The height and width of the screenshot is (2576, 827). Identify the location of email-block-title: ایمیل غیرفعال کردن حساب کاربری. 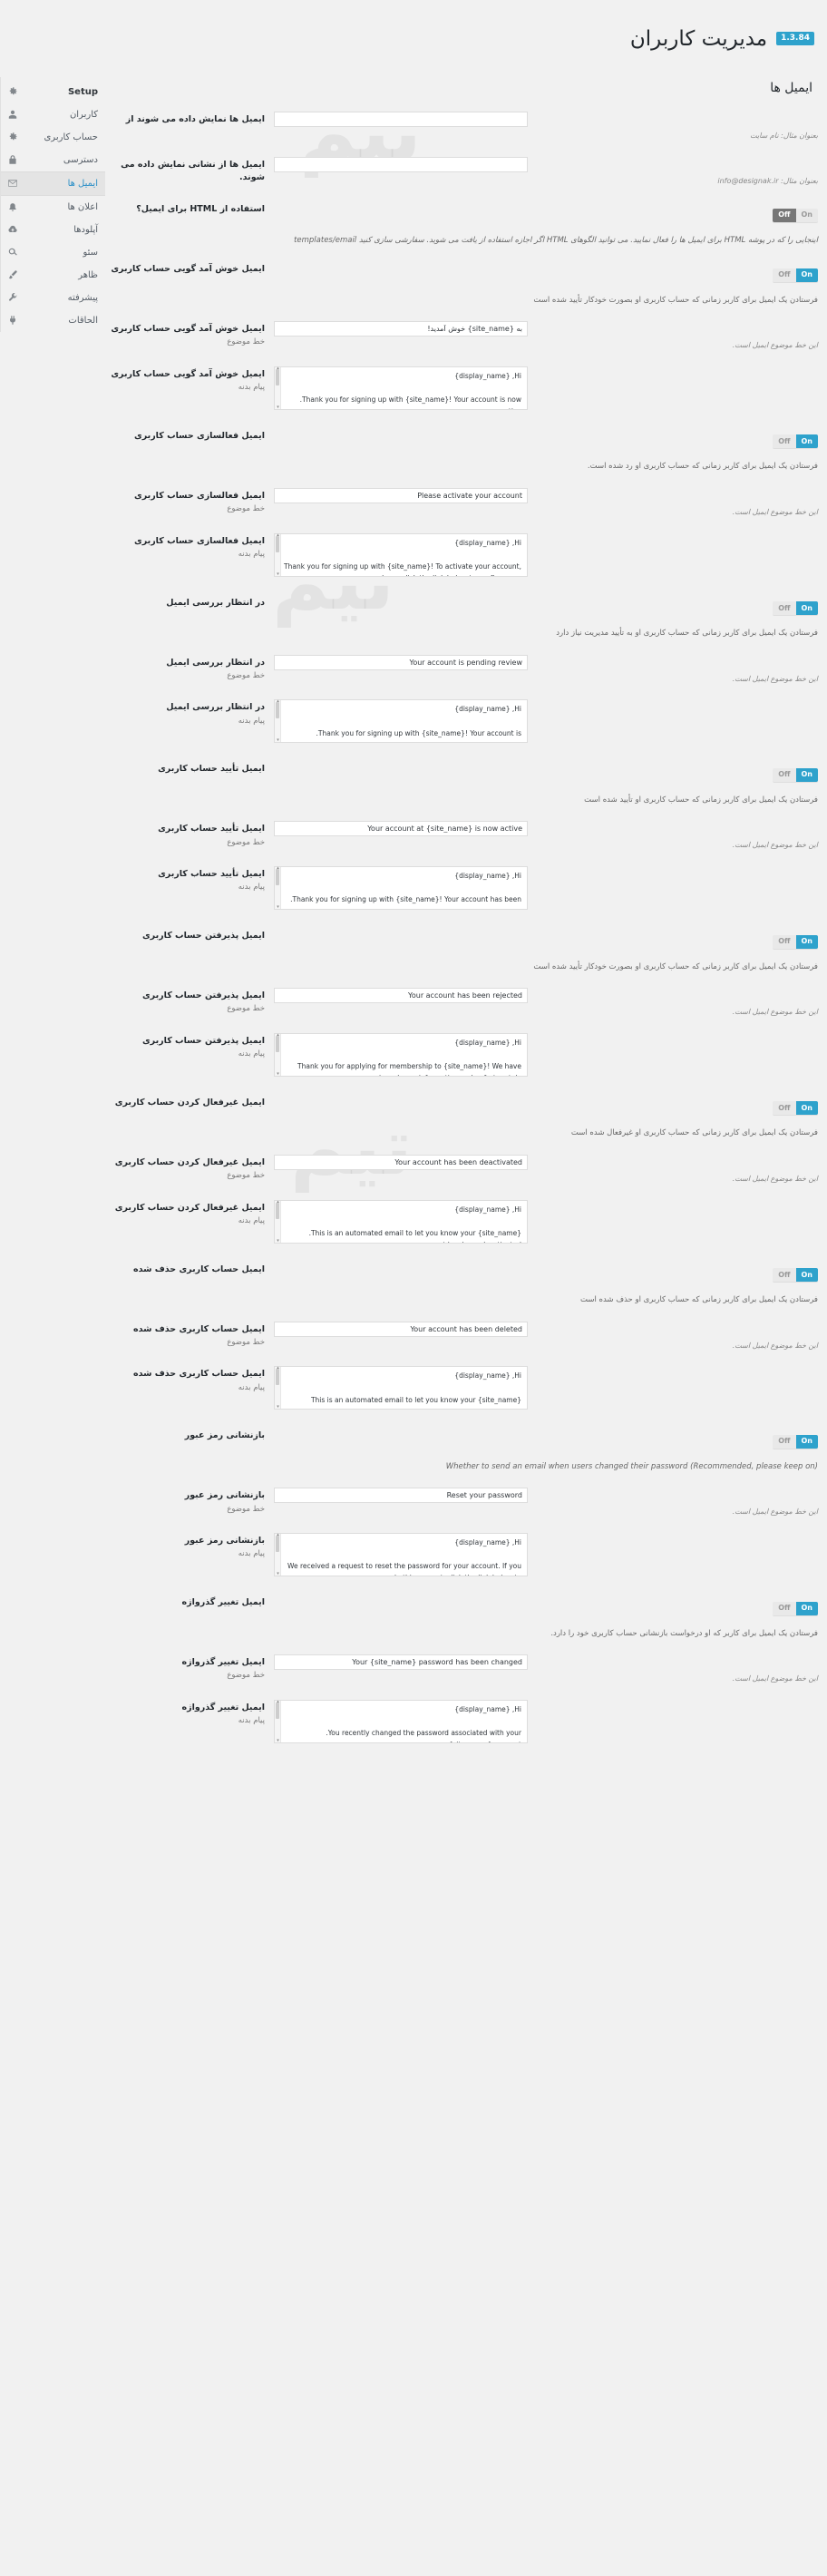
(190, 1102).